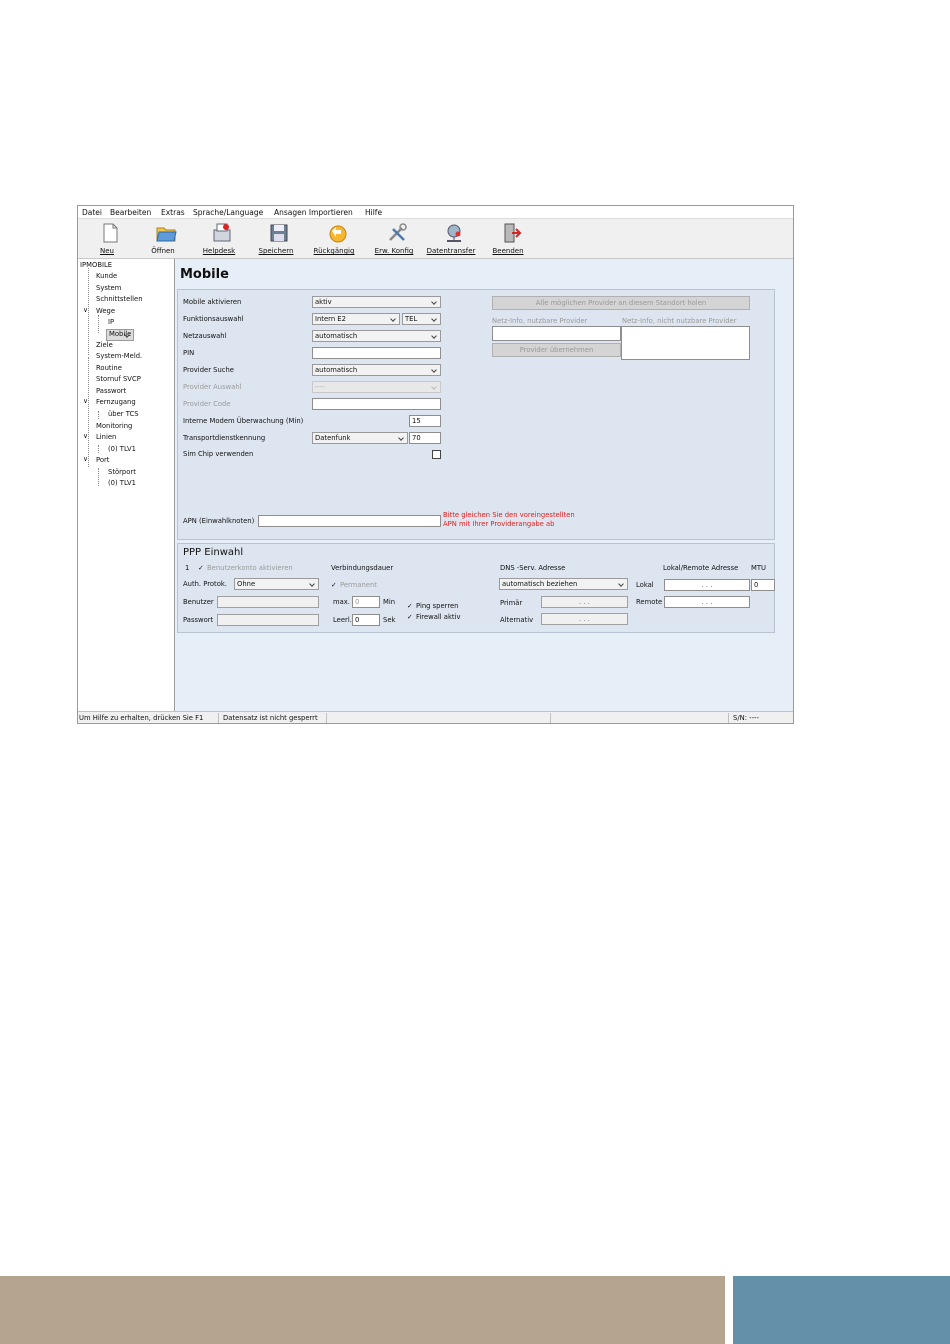  What do you see at coordinates (106, 276) in the screenshot?
I see `tree-item-kunde: Kunde` at bounding box center [106, 276].